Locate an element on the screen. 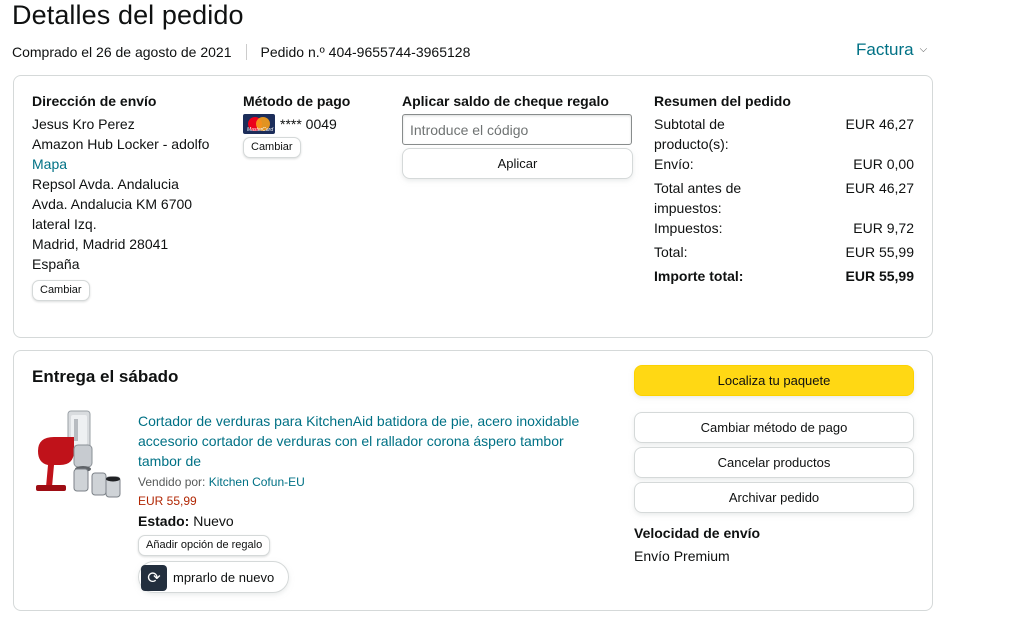 Image resolution: width=1014 pixels, height=625 pixels. shipping-line1: Amazon Hub Locker - adolfo is located at coordinates (121, 144).